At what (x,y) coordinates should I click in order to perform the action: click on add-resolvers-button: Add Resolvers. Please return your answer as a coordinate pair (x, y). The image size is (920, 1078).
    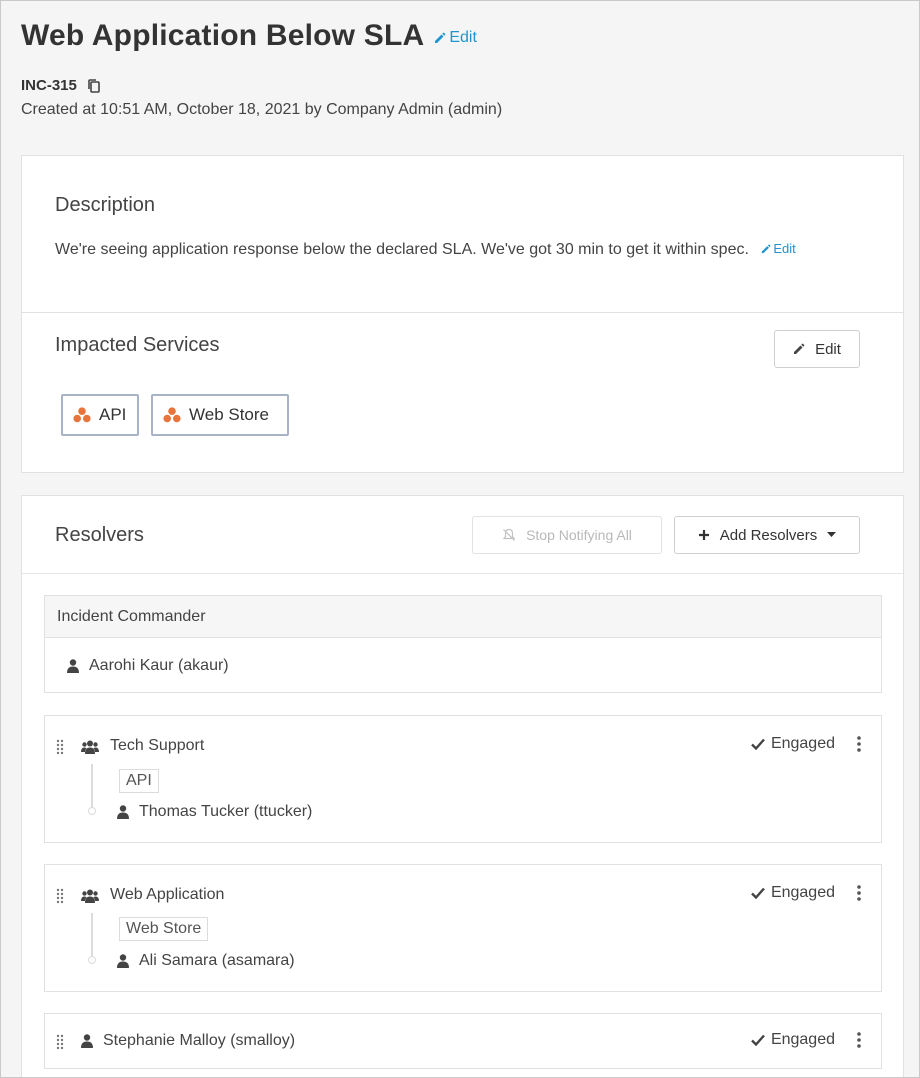
    Looking at the image, I should click on (767, 535).